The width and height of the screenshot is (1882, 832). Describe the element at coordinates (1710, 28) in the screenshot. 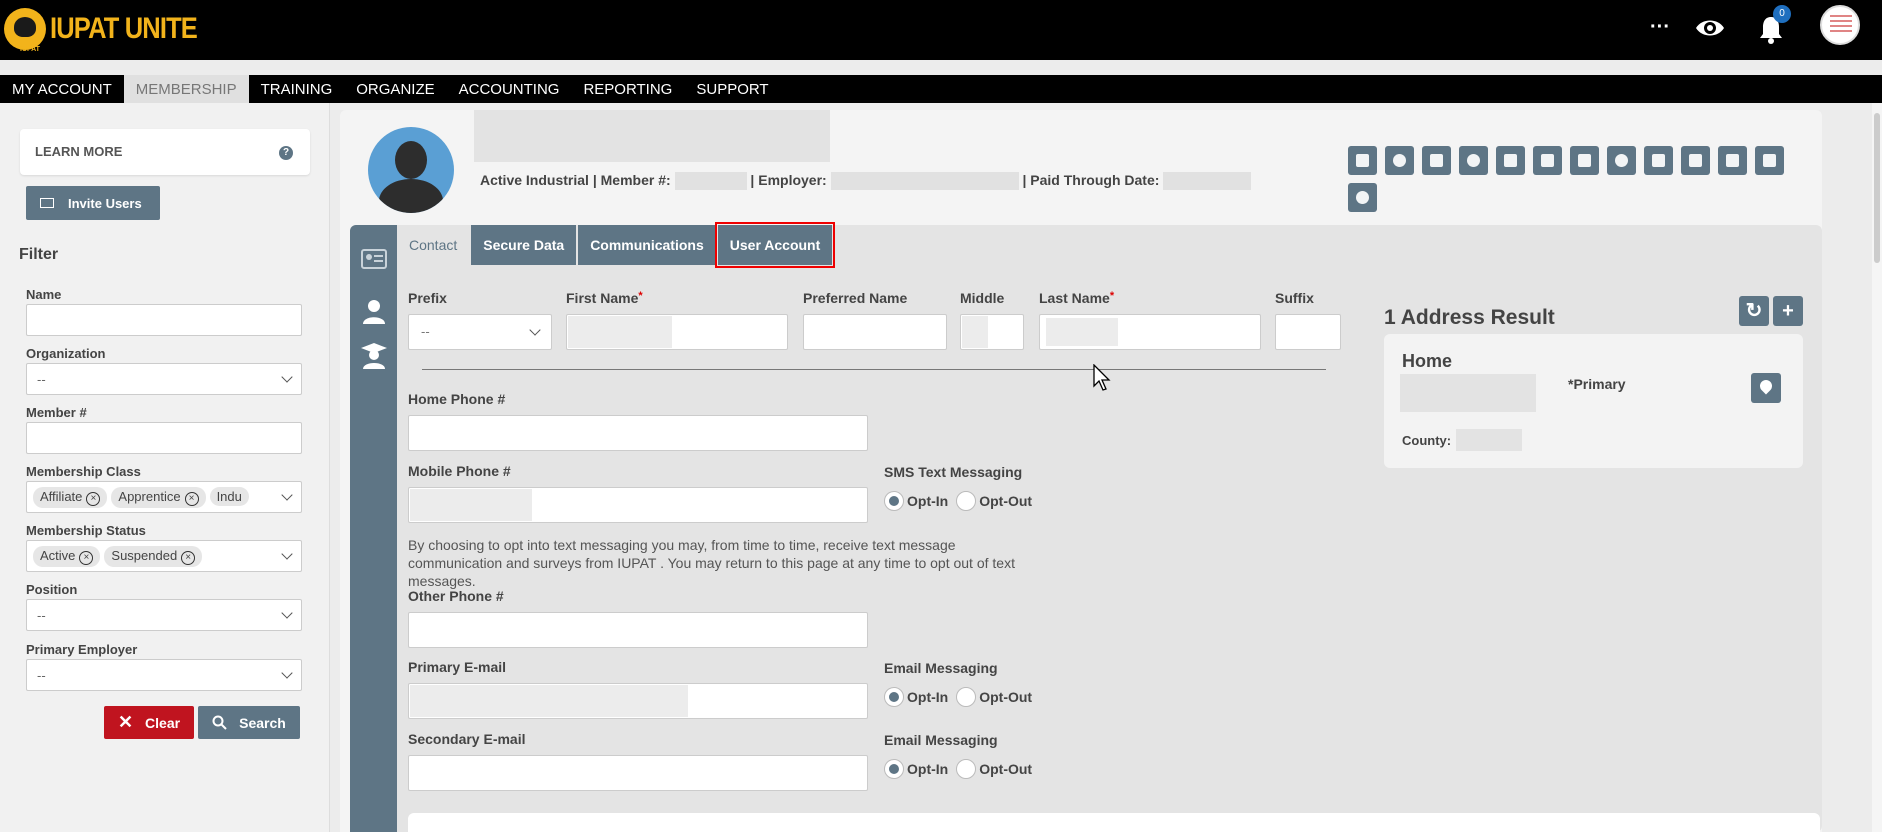

I see `eye-icon` at that location.